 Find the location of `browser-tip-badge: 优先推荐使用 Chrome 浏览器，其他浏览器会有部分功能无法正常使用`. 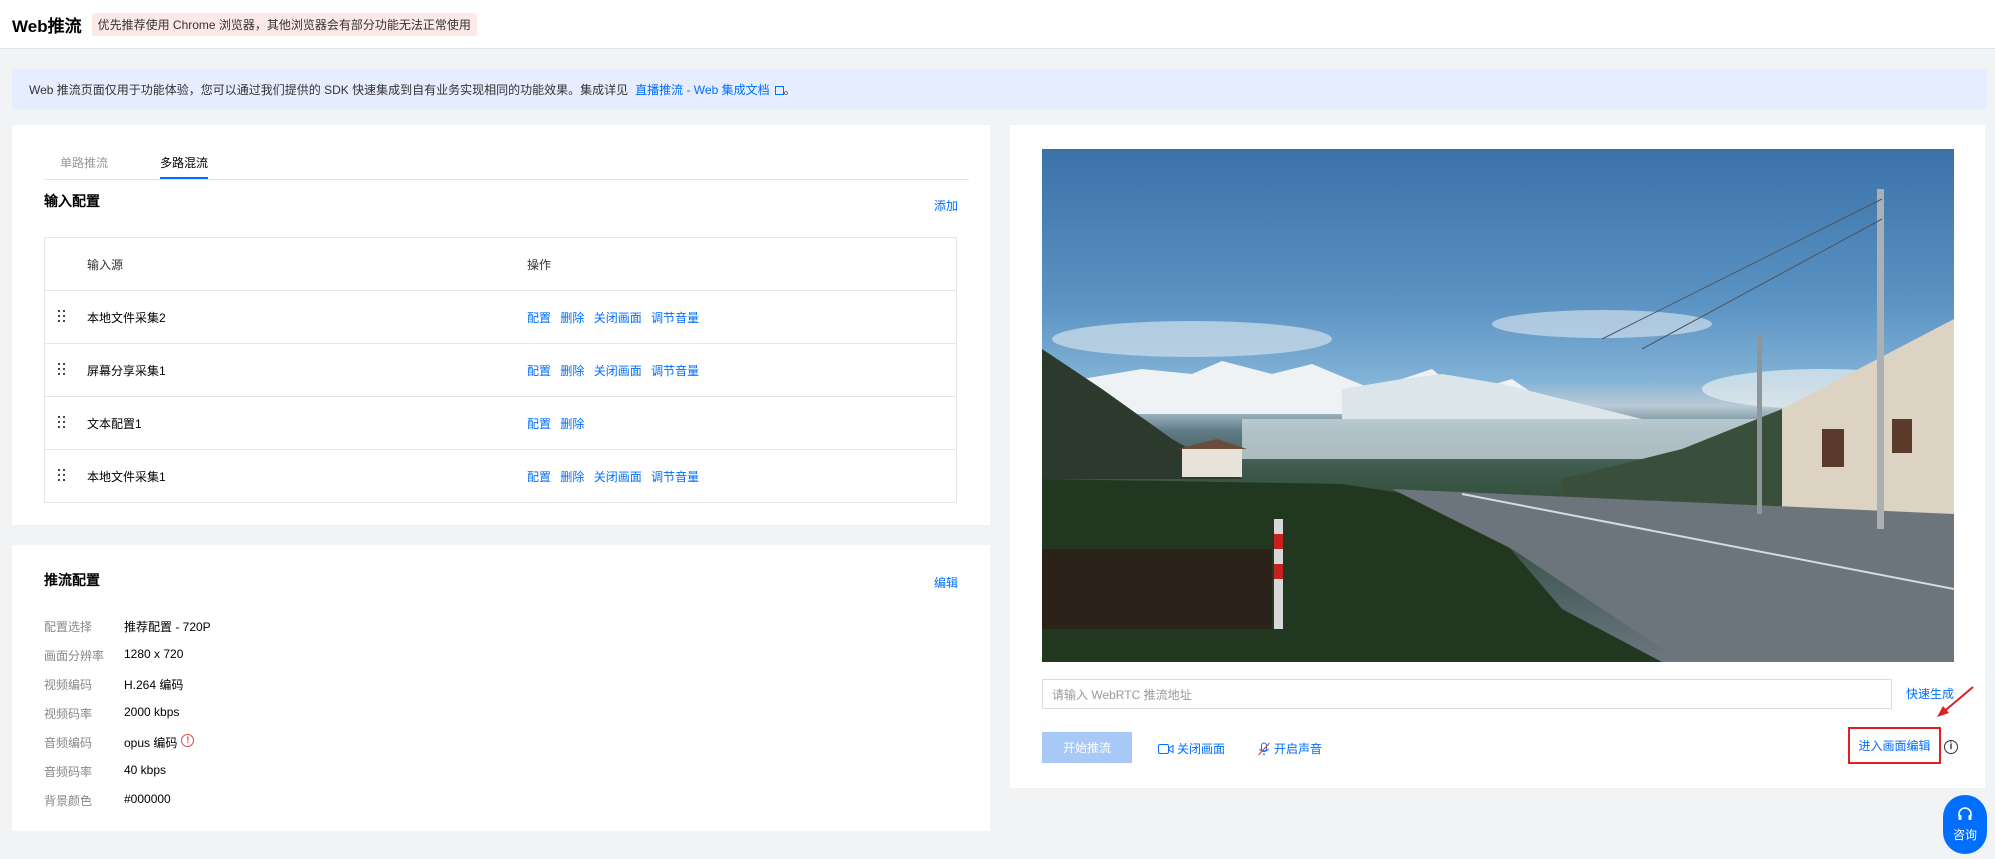

browser-tip-badge: 优先推荐使用 Chrome 浏览器，其他浏览器会有部分功能无法正常使用 is located at coordinates (284, 24).